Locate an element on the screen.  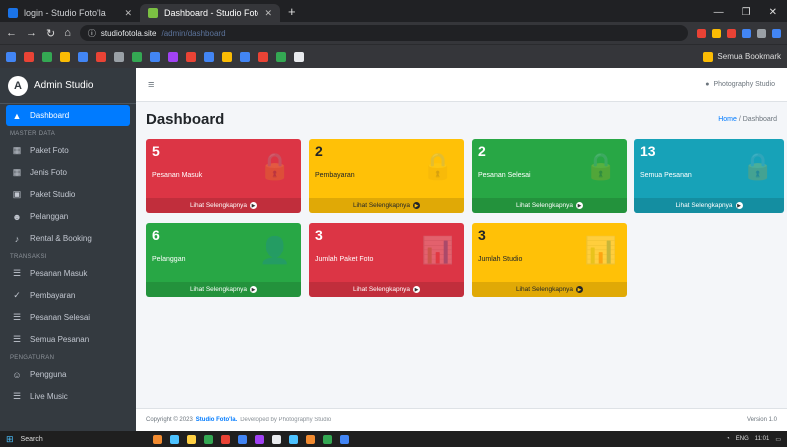
browser-tab-login: login - Studio Foto'la ✕ is located at coordinates (70, 13).